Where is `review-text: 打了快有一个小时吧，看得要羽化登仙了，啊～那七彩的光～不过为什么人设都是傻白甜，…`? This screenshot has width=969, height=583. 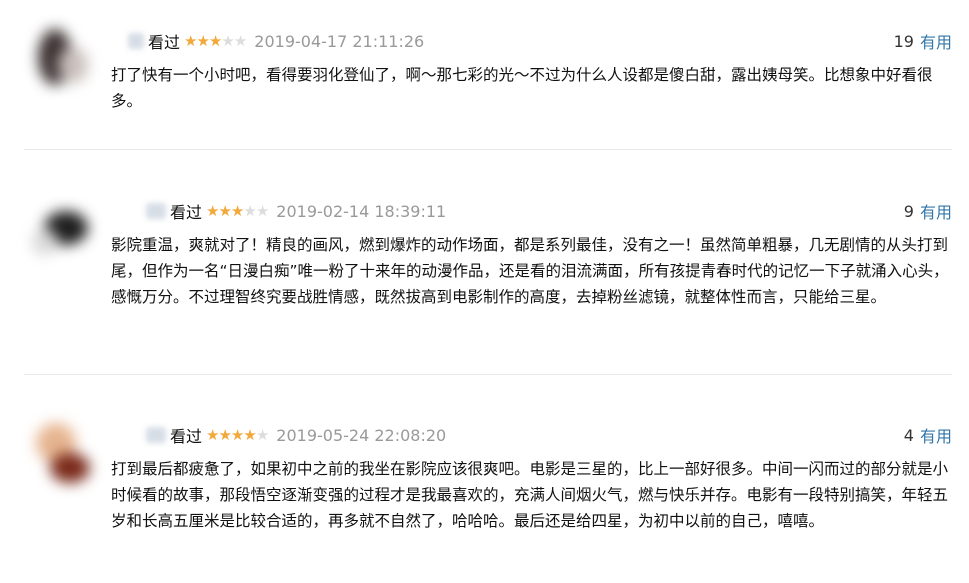
review-text: 打了快有一个小时吧，看得要羽化登仙了，啊～那七彩的光～不过为什么人设都是傻白甜，… is located at coordinates (522, 88).